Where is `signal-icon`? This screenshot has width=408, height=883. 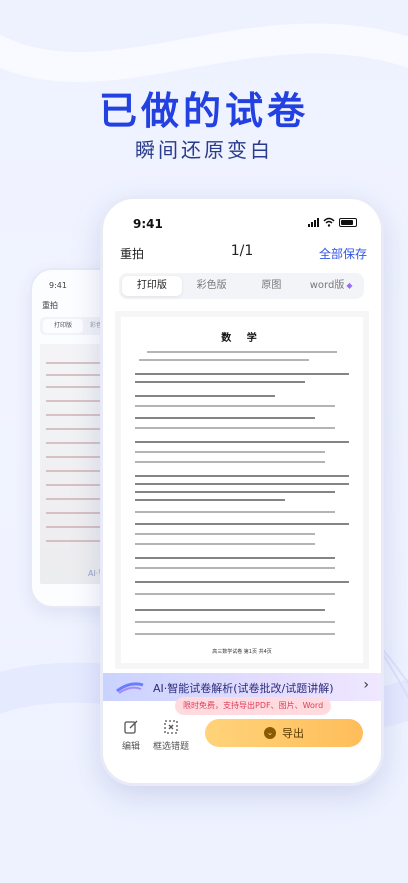
signal-icon is located at coordinates (313, 222).